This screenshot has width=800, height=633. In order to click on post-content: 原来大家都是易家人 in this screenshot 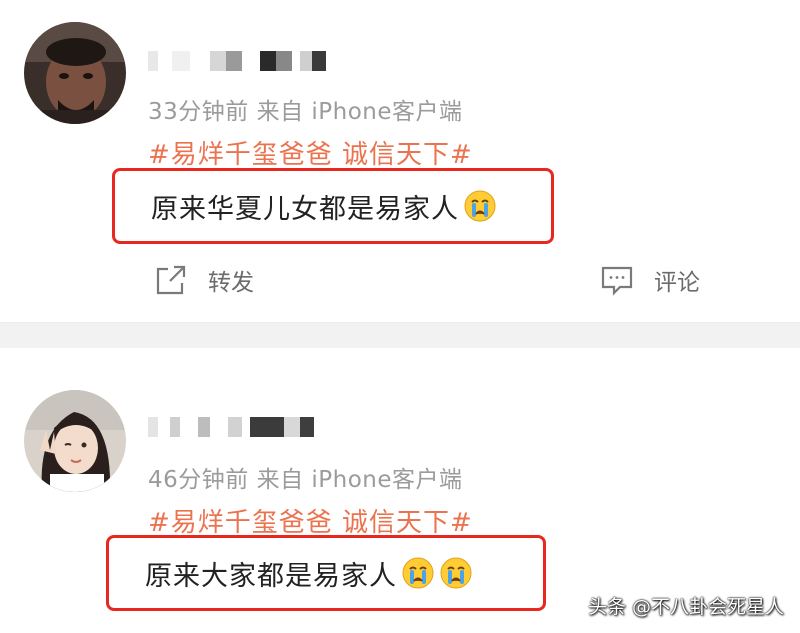, I will do `click(271, 576)`.